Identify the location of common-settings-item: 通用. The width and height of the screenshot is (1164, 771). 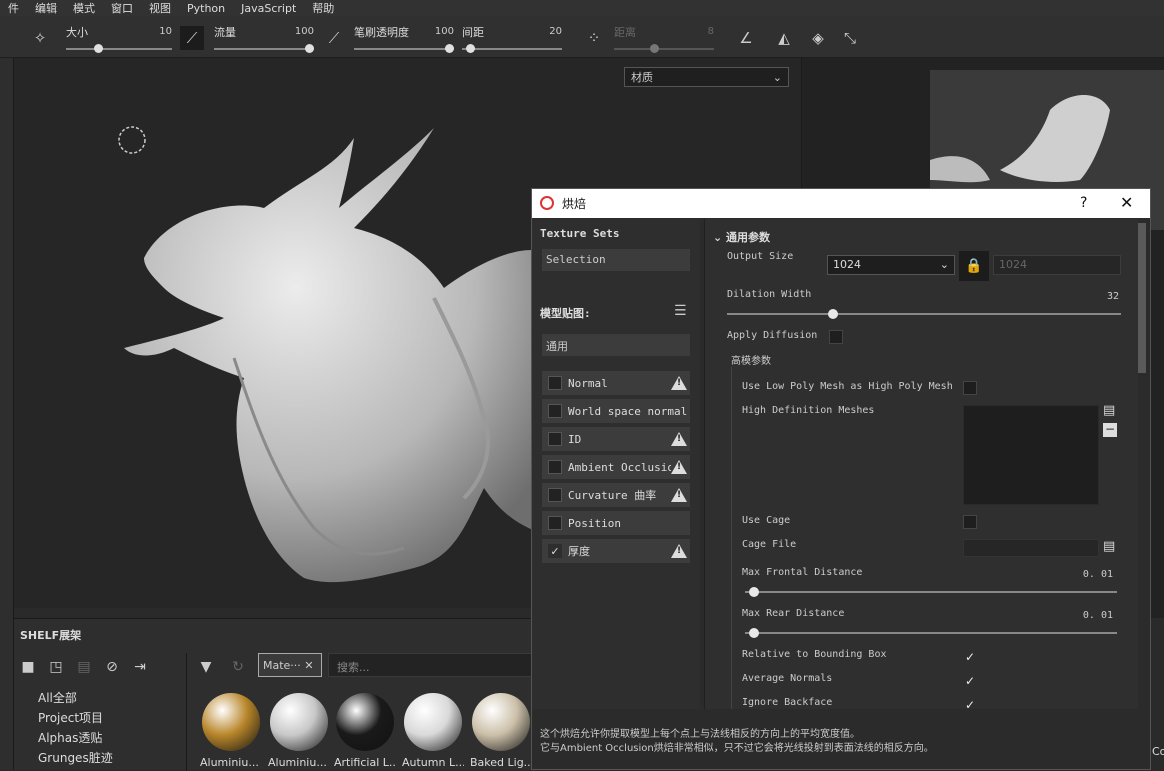
(616, 345).